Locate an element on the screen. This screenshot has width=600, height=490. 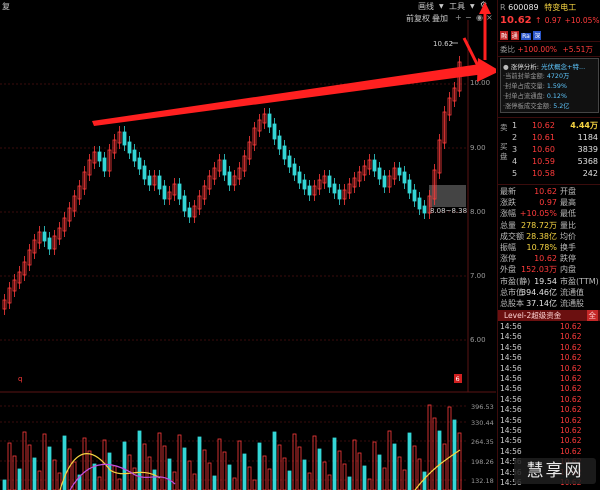
vol-axis-2: 330.44 is located at coordinates (482, 423).